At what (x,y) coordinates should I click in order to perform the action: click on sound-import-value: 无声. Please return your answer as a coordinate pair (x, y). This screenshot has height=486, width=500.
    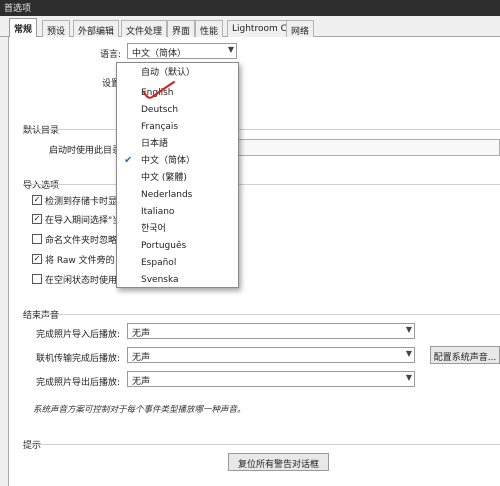
    Looking at the image, I should click on (141, 334).